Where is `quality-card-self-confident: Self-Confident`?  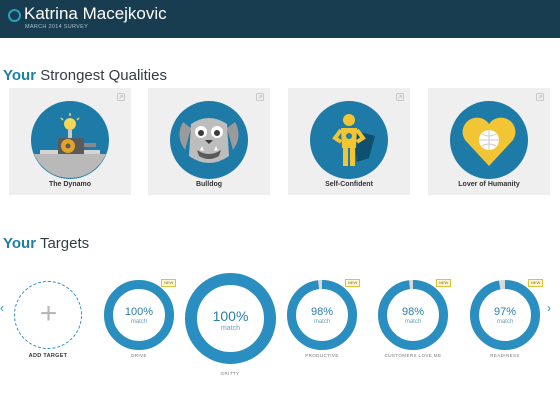 quality-card-self-confident: Self-Confident is located at coordinates (349, 141).